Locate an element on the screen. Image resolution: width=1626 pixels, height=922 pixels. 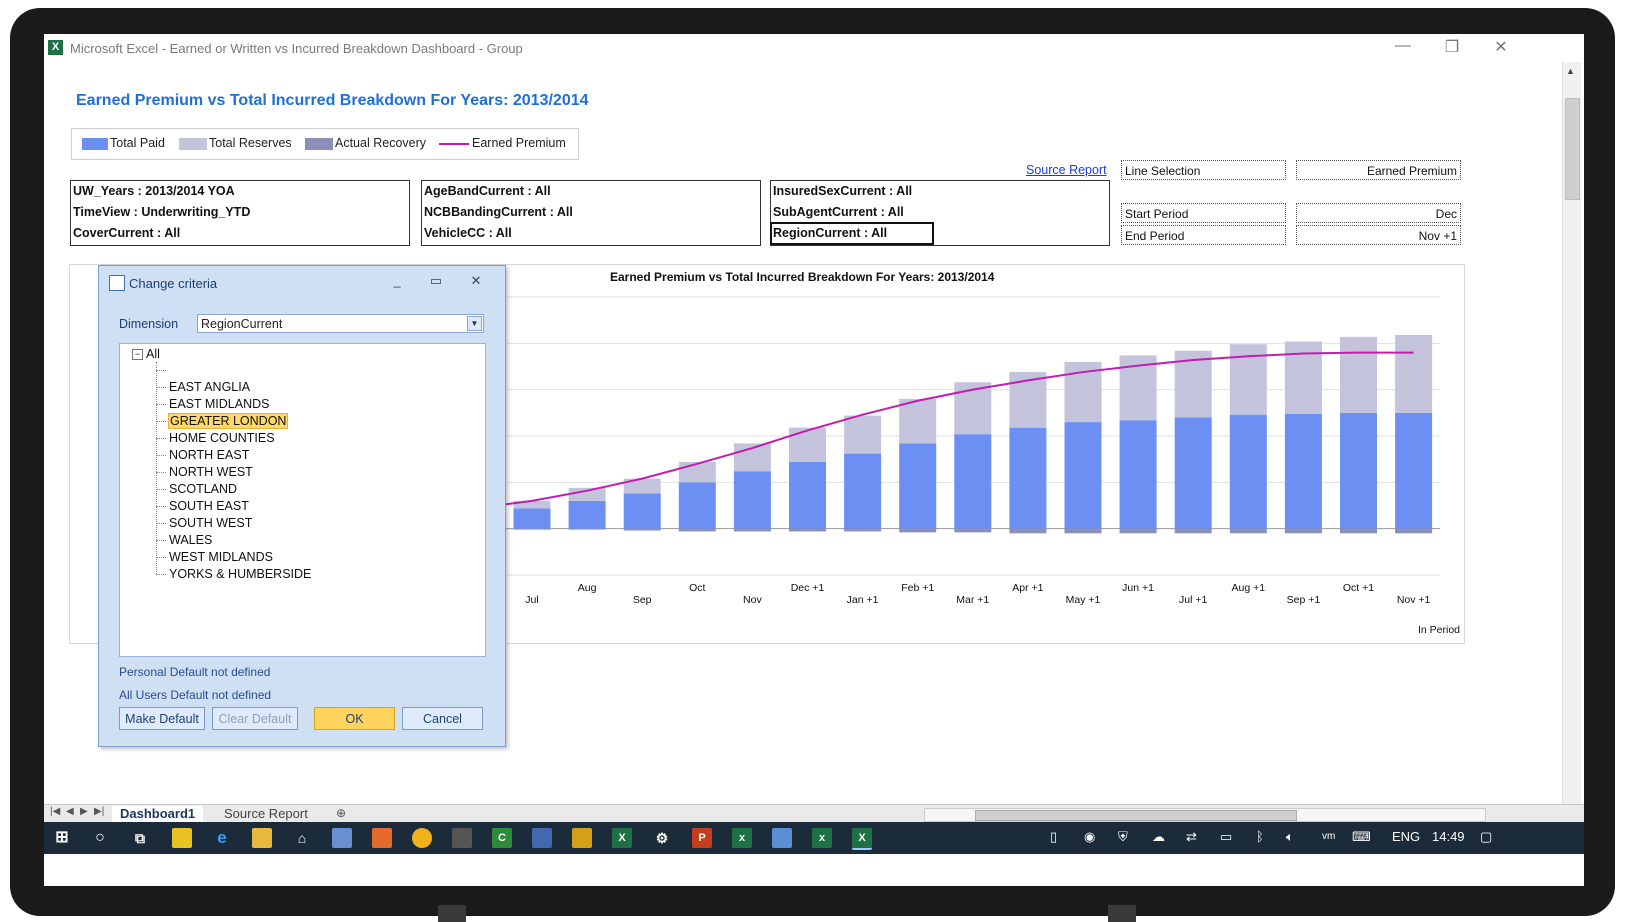
notifications-icon: ▢ is located at coordinates (1486, 837).